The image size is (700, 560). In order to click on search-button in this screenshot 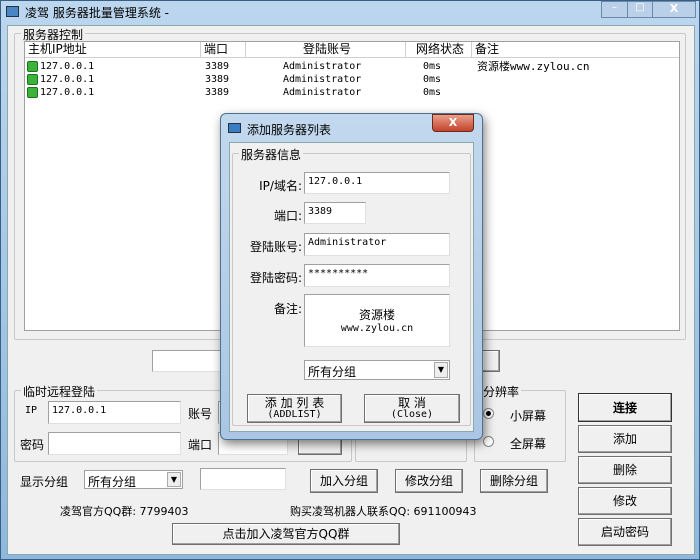, I will do `click(491, 361)`.